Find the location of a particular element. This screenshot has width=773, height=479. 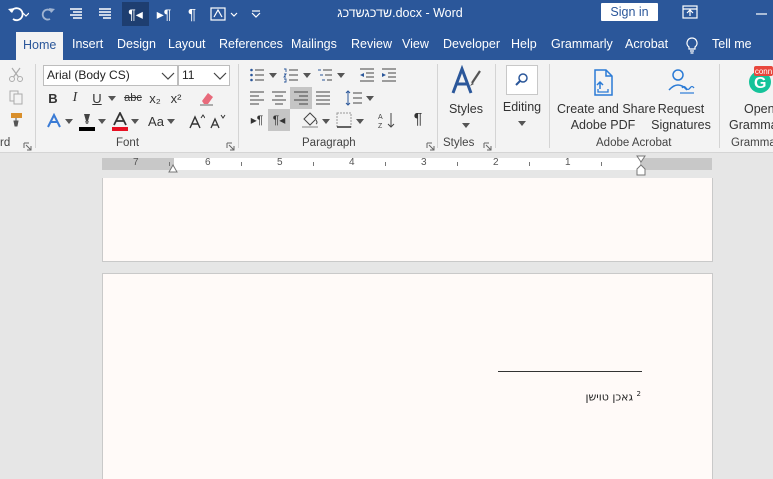

tab-review: Review is located at coordinates (371, 48).